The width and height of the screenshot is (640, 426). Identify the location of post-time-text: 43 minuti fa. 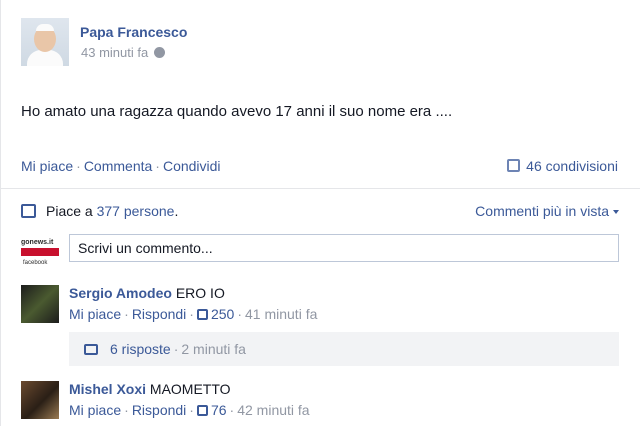
(114, 52).